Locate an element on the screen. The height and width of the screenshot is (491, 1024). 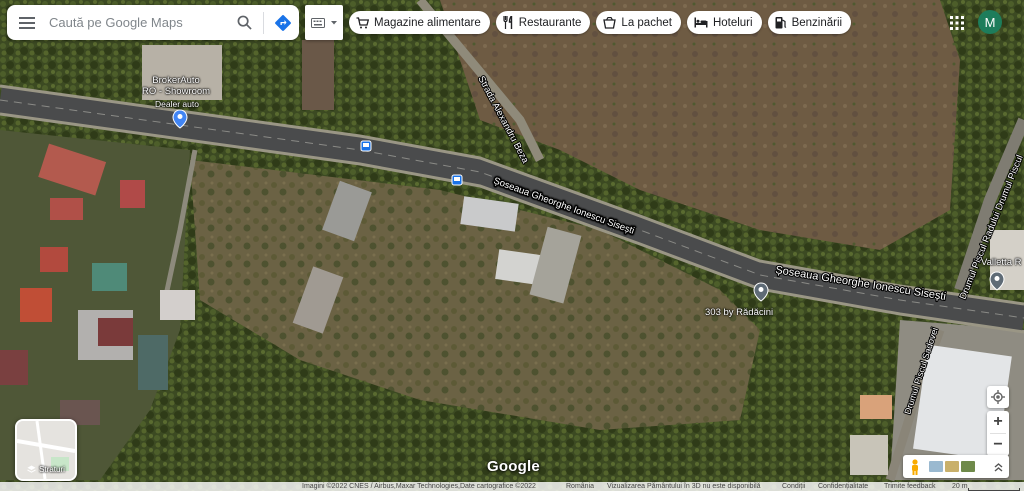
layers-button: Straturi is located at coordinates (46, 450).